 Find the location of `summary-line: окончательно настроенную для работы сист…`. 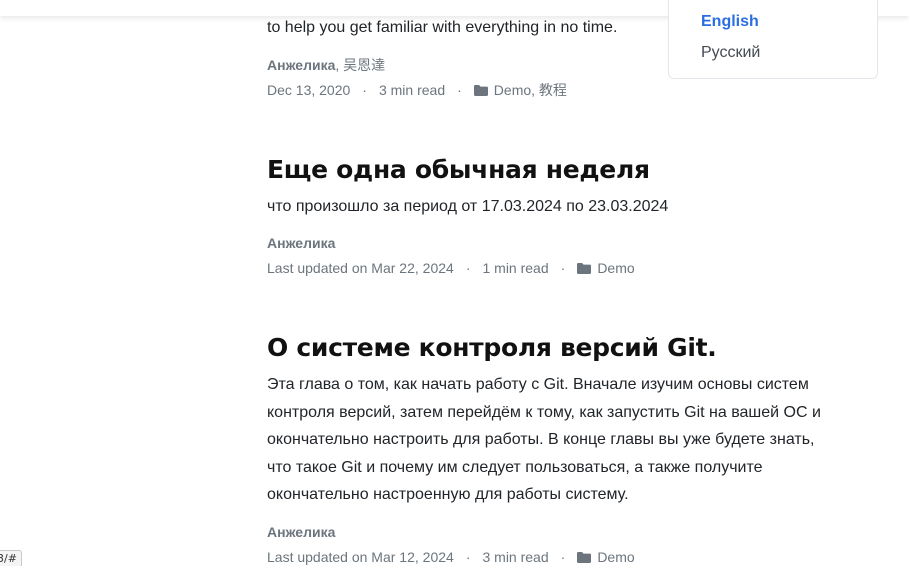

summary-line: окончательно настроенную для работы сист… is located at coordinates (448, 495).